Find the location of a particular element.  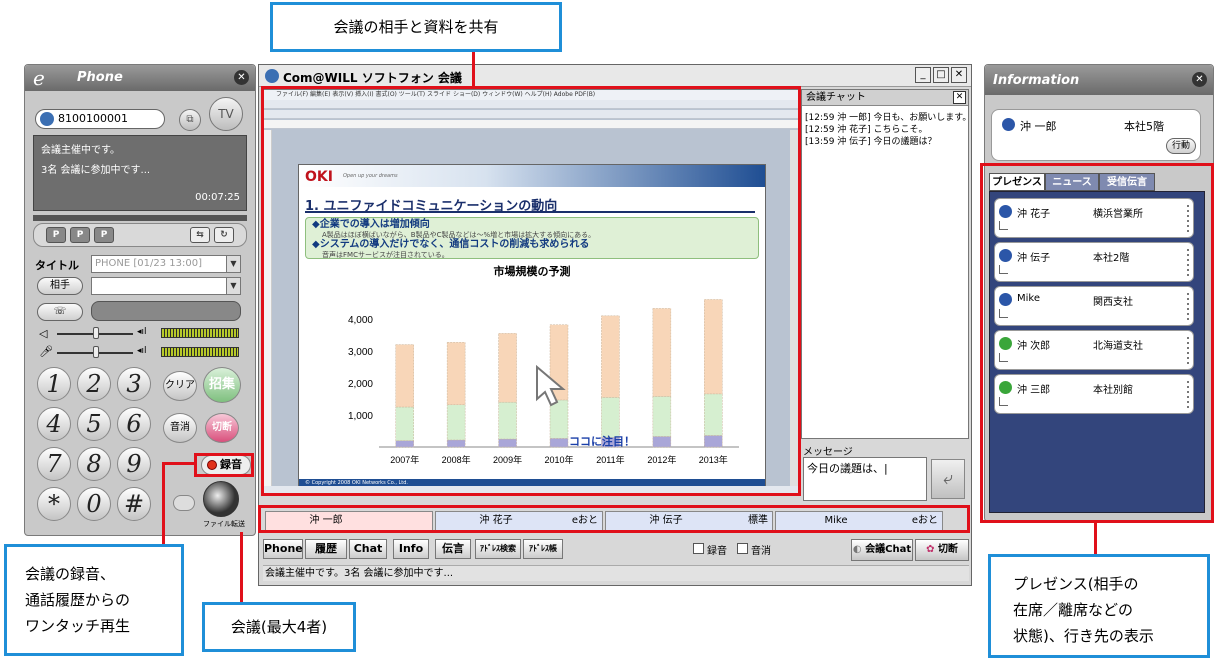

dial-key-3: 3 is located at coordinates (134, 384).